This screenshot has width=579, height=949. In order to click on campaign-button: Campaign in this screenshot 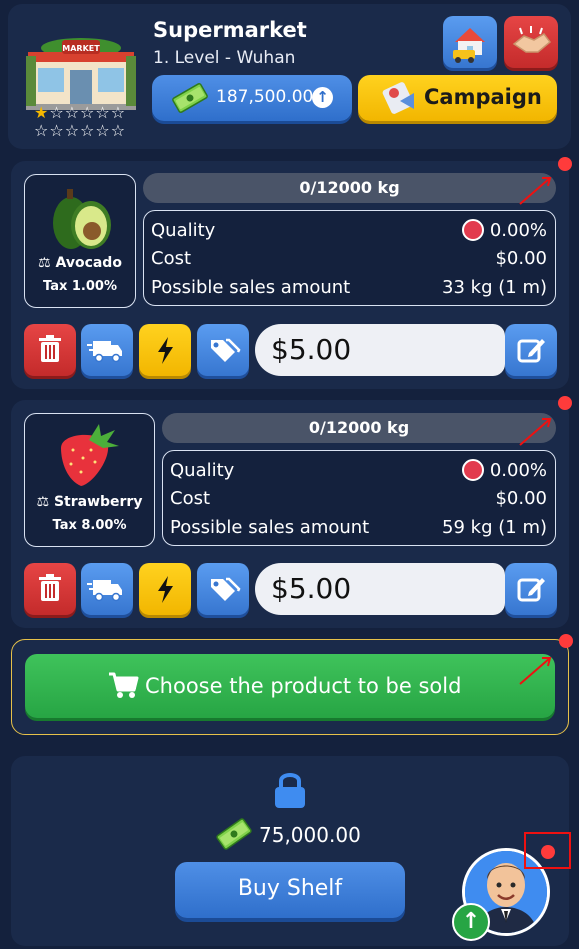, I will do `click(457, 98)`.